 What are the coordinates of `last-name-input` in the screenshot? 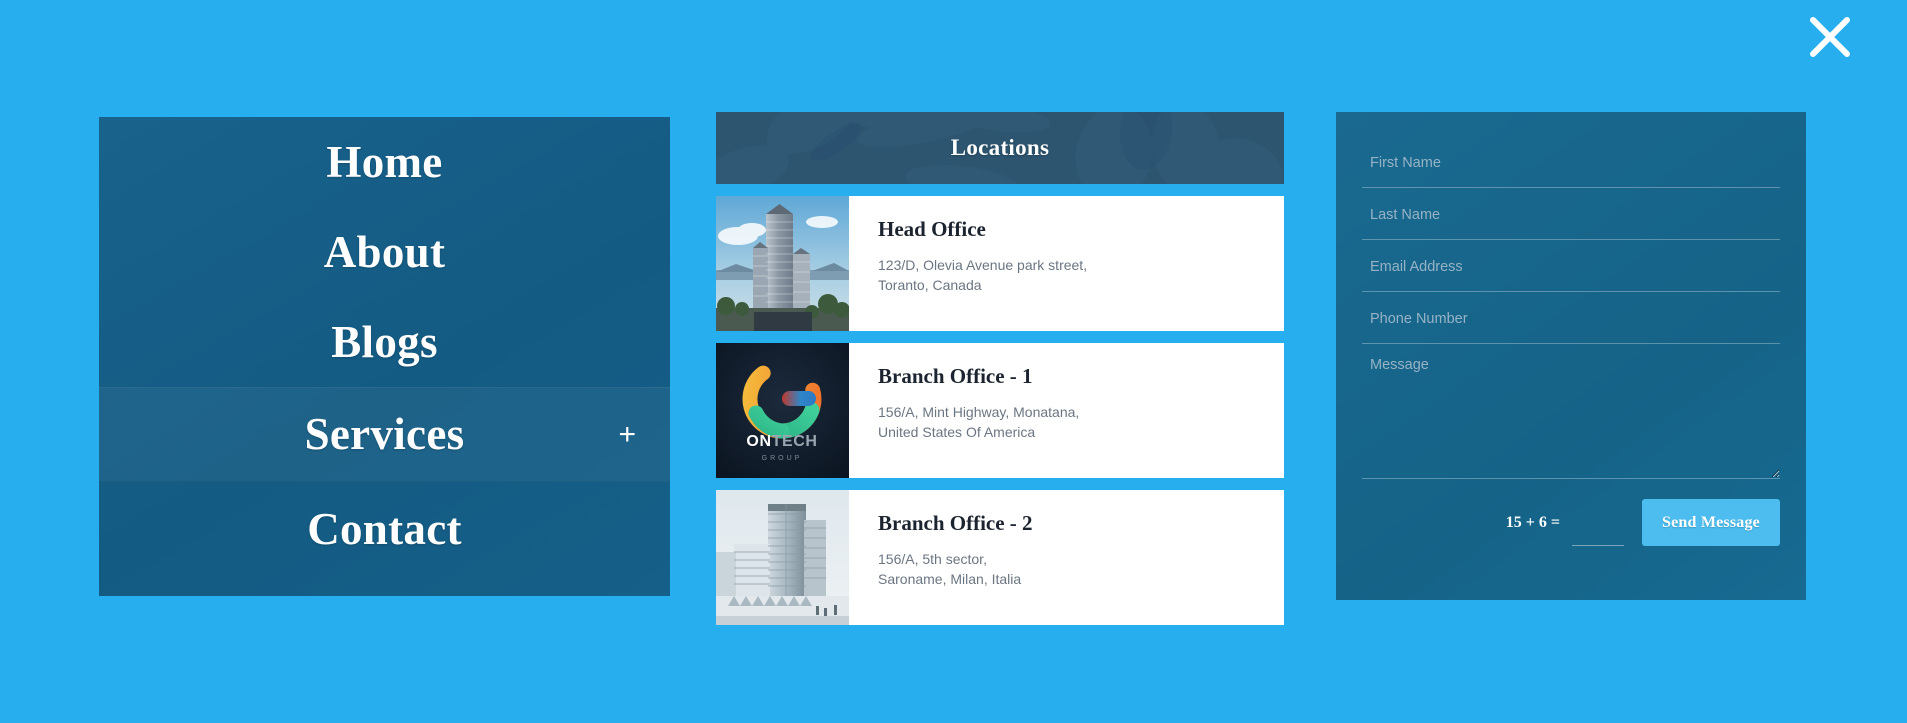 It's located at (1571, 214).